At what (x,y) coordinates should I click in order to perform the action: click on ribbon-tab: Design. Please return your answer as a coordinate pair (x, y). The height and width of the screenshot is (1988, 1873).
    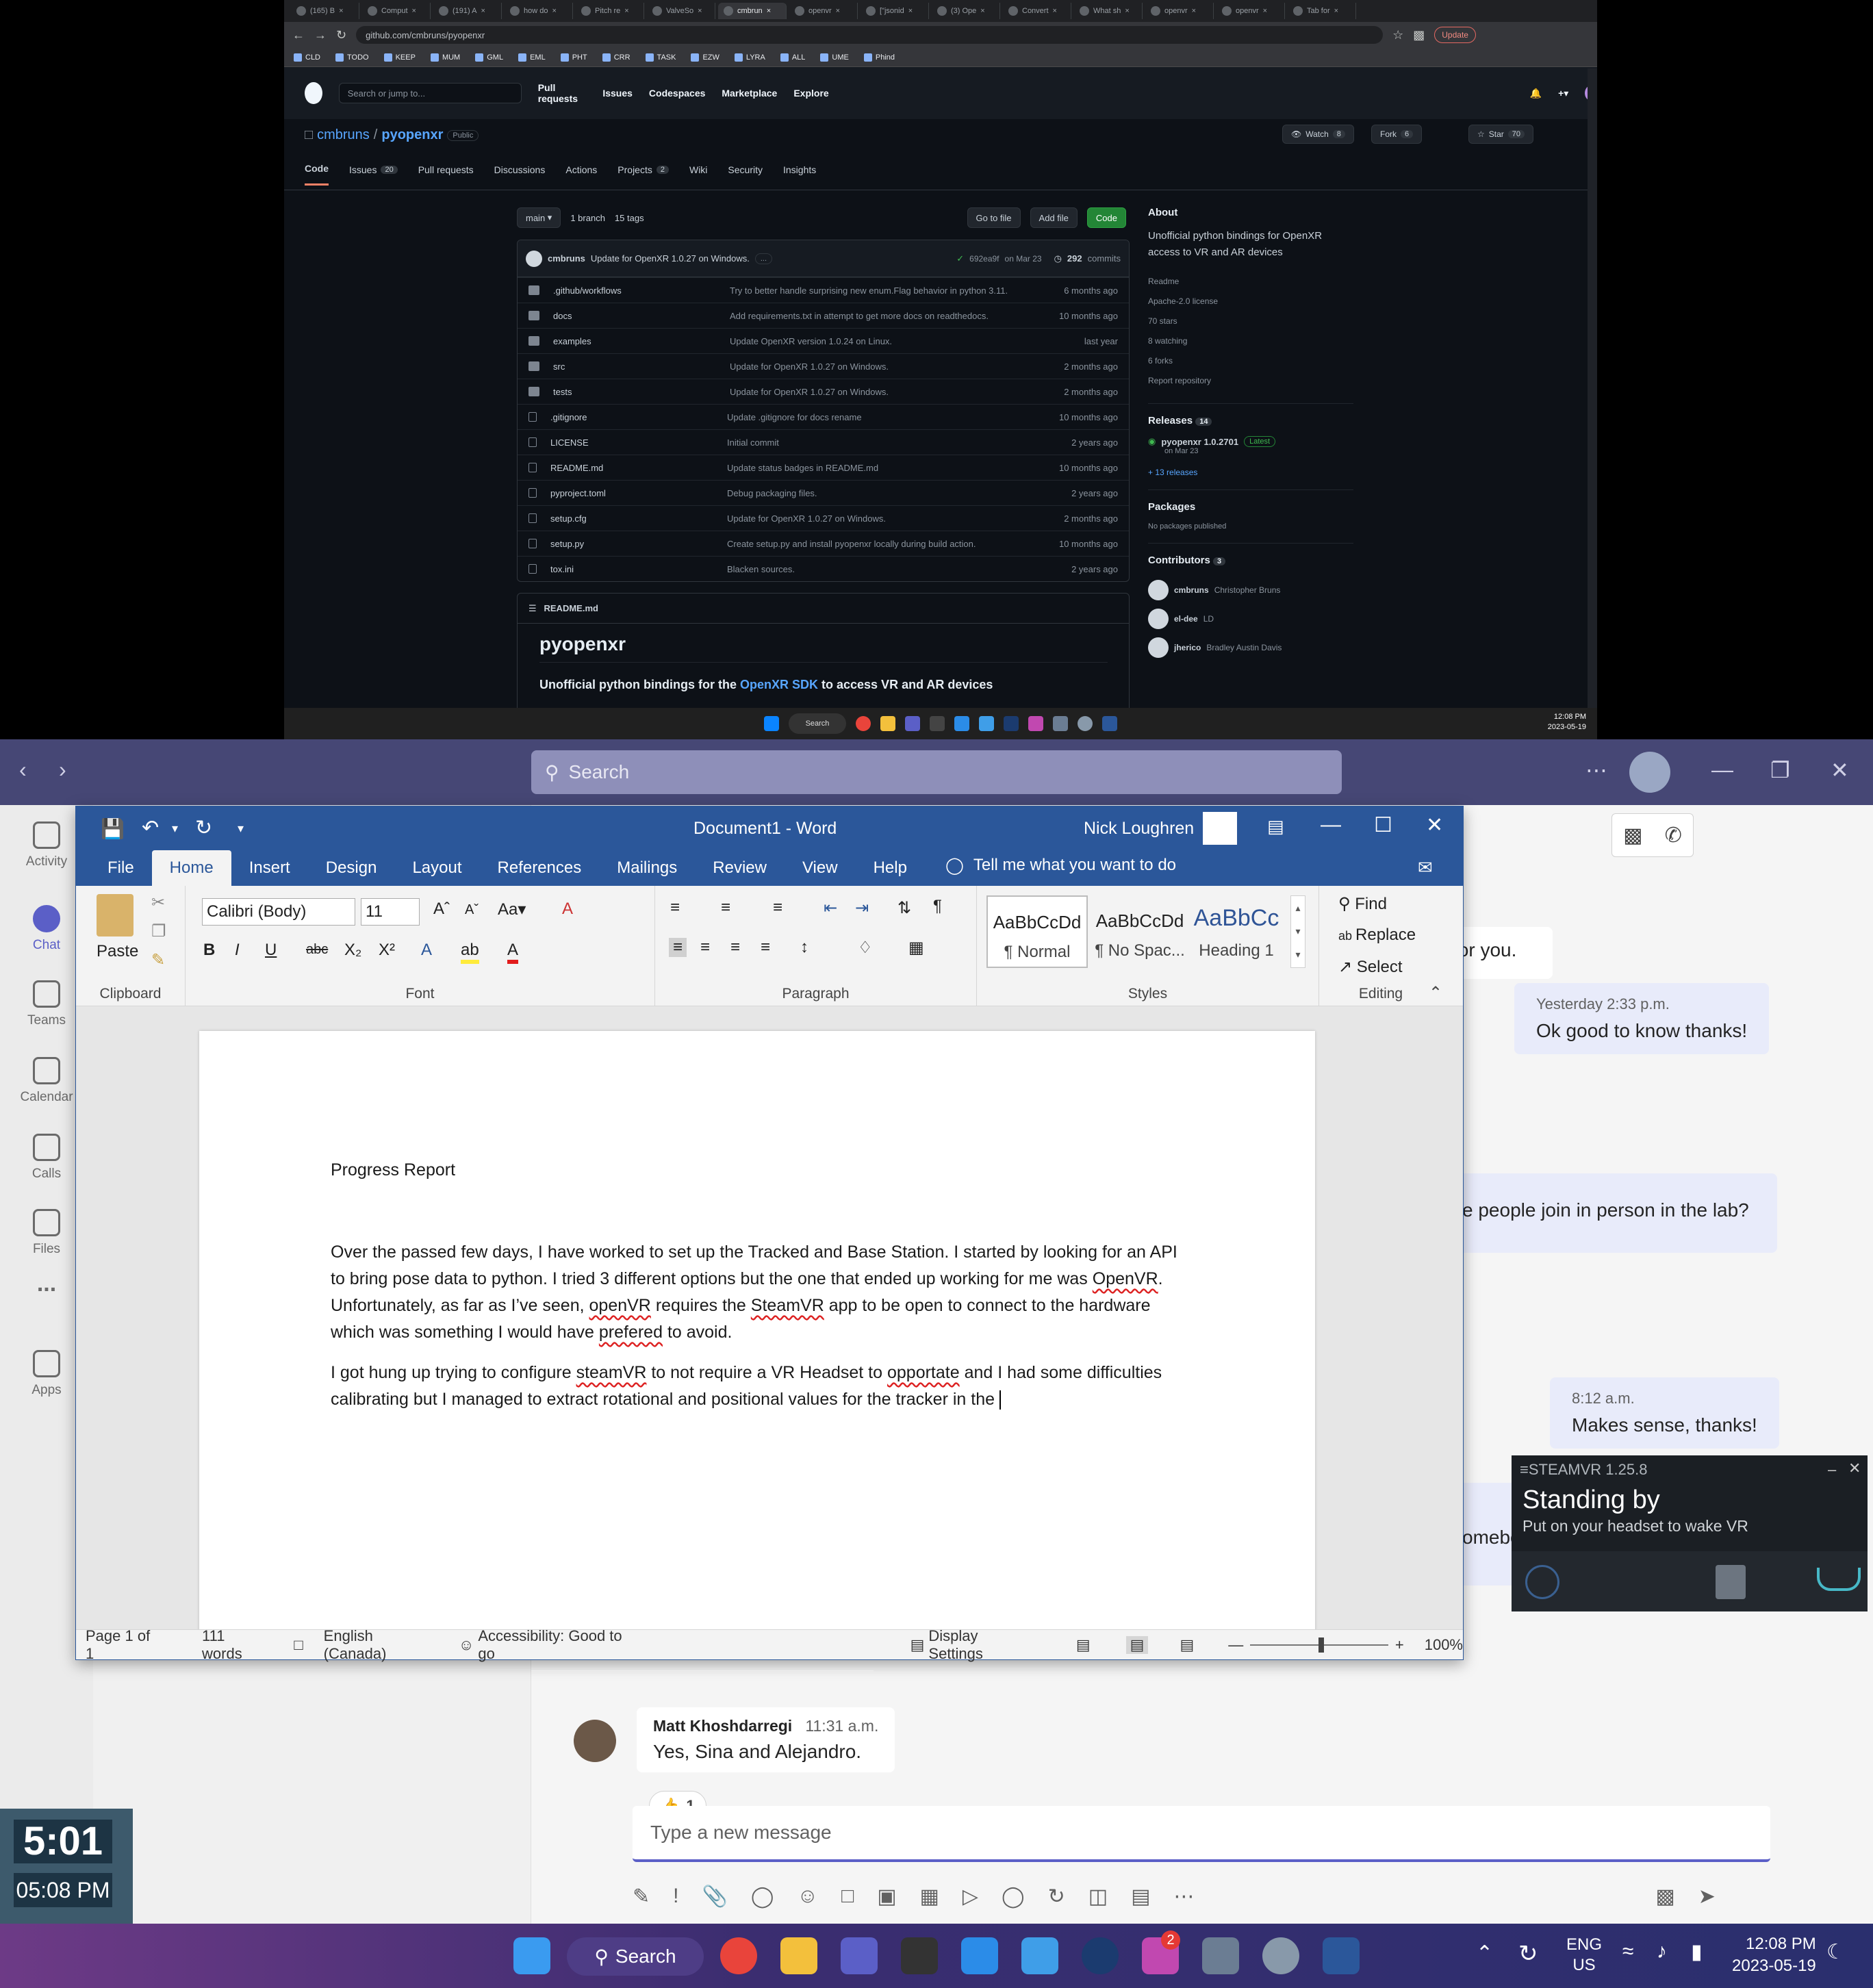
    Looking at the image, I should click on (352, 872).